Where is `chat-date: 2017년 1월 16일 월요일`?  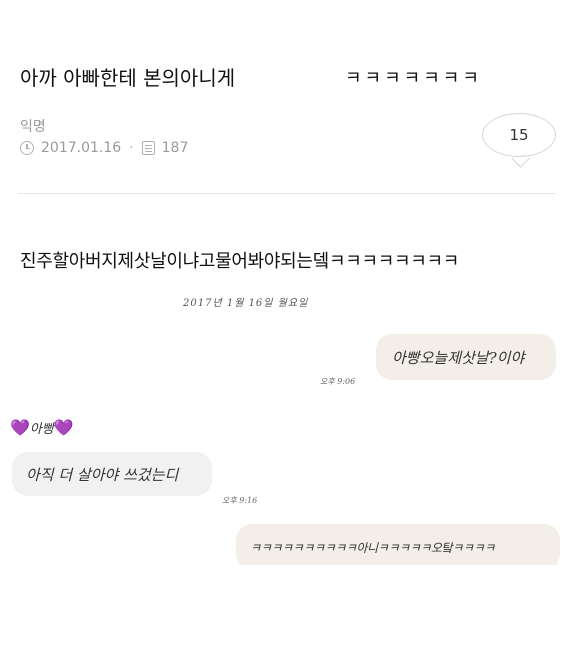
chat-date: 2017년 1월 16일 월요일 is located at coordinates (246, 303).